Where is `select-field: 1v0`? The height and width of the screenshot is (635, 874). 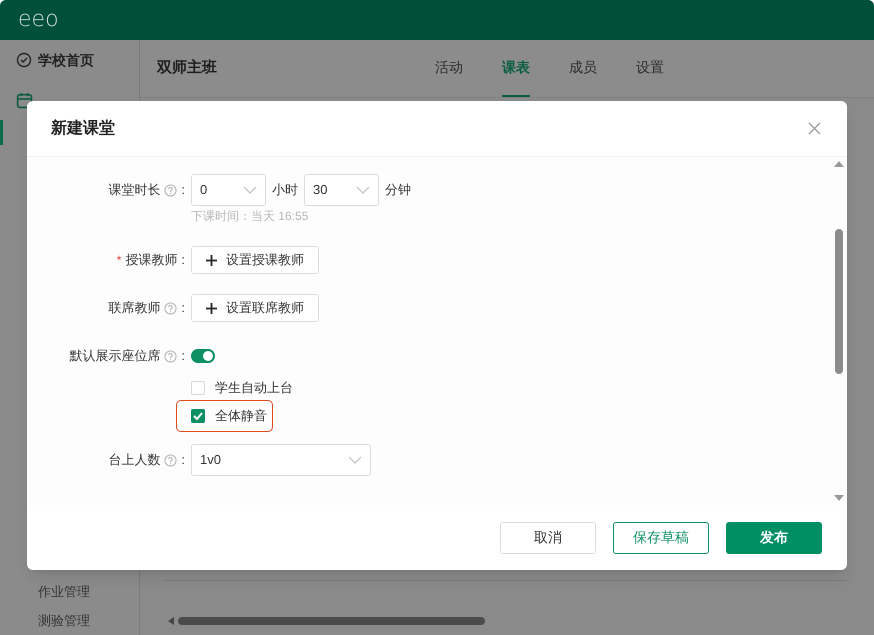
select-field: 1v0 is located at coordinates (281, 460).